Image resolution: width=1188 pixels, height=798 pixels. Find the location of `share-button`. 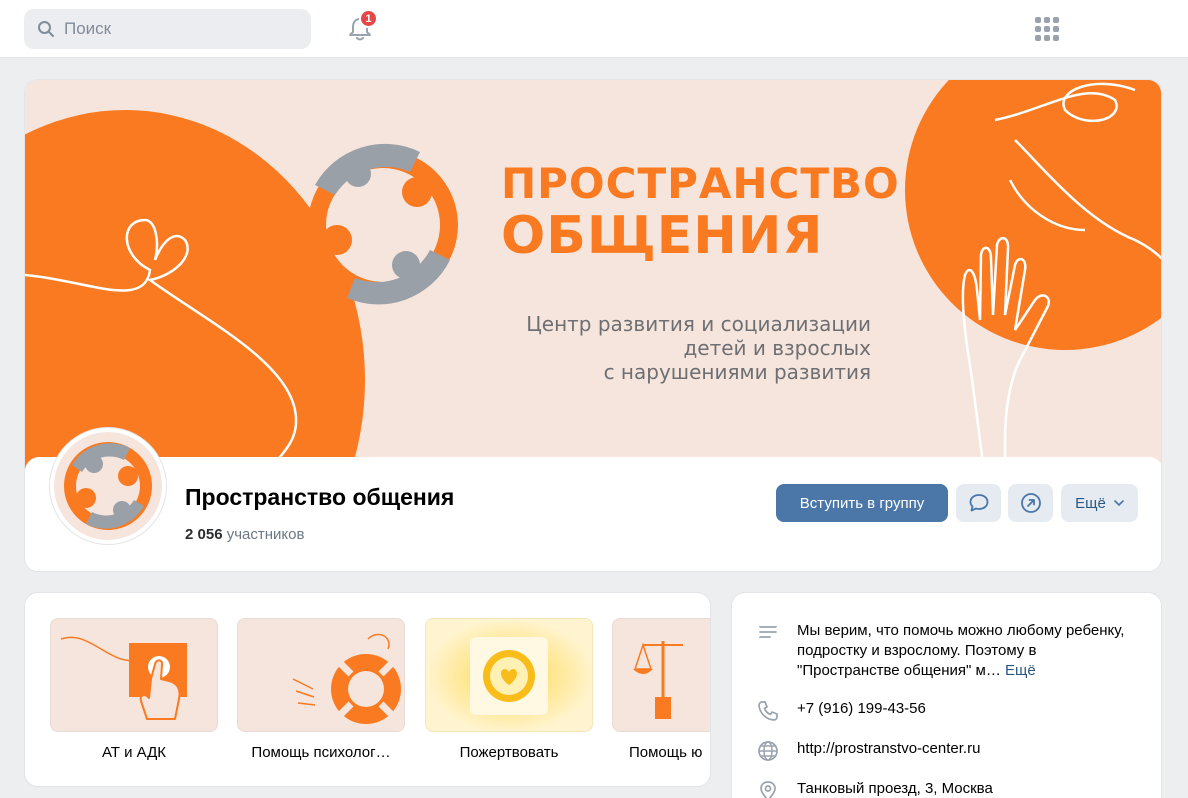

share-button is located at coordinates (1030, 503).